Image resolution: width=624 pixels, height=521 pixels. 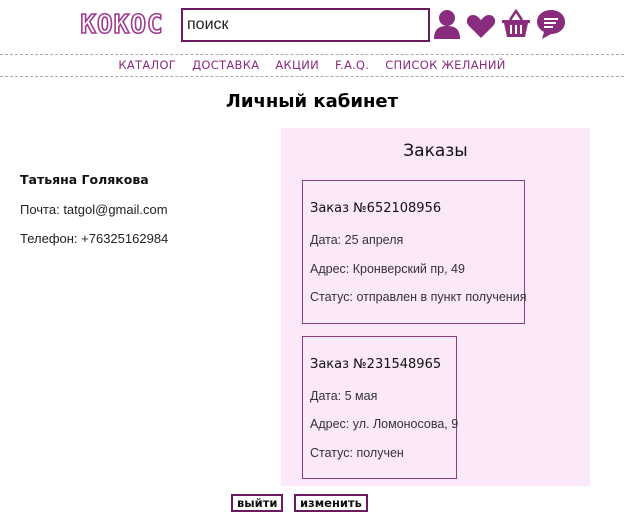 I want to click on divider-top, so click(x=312, y=54).